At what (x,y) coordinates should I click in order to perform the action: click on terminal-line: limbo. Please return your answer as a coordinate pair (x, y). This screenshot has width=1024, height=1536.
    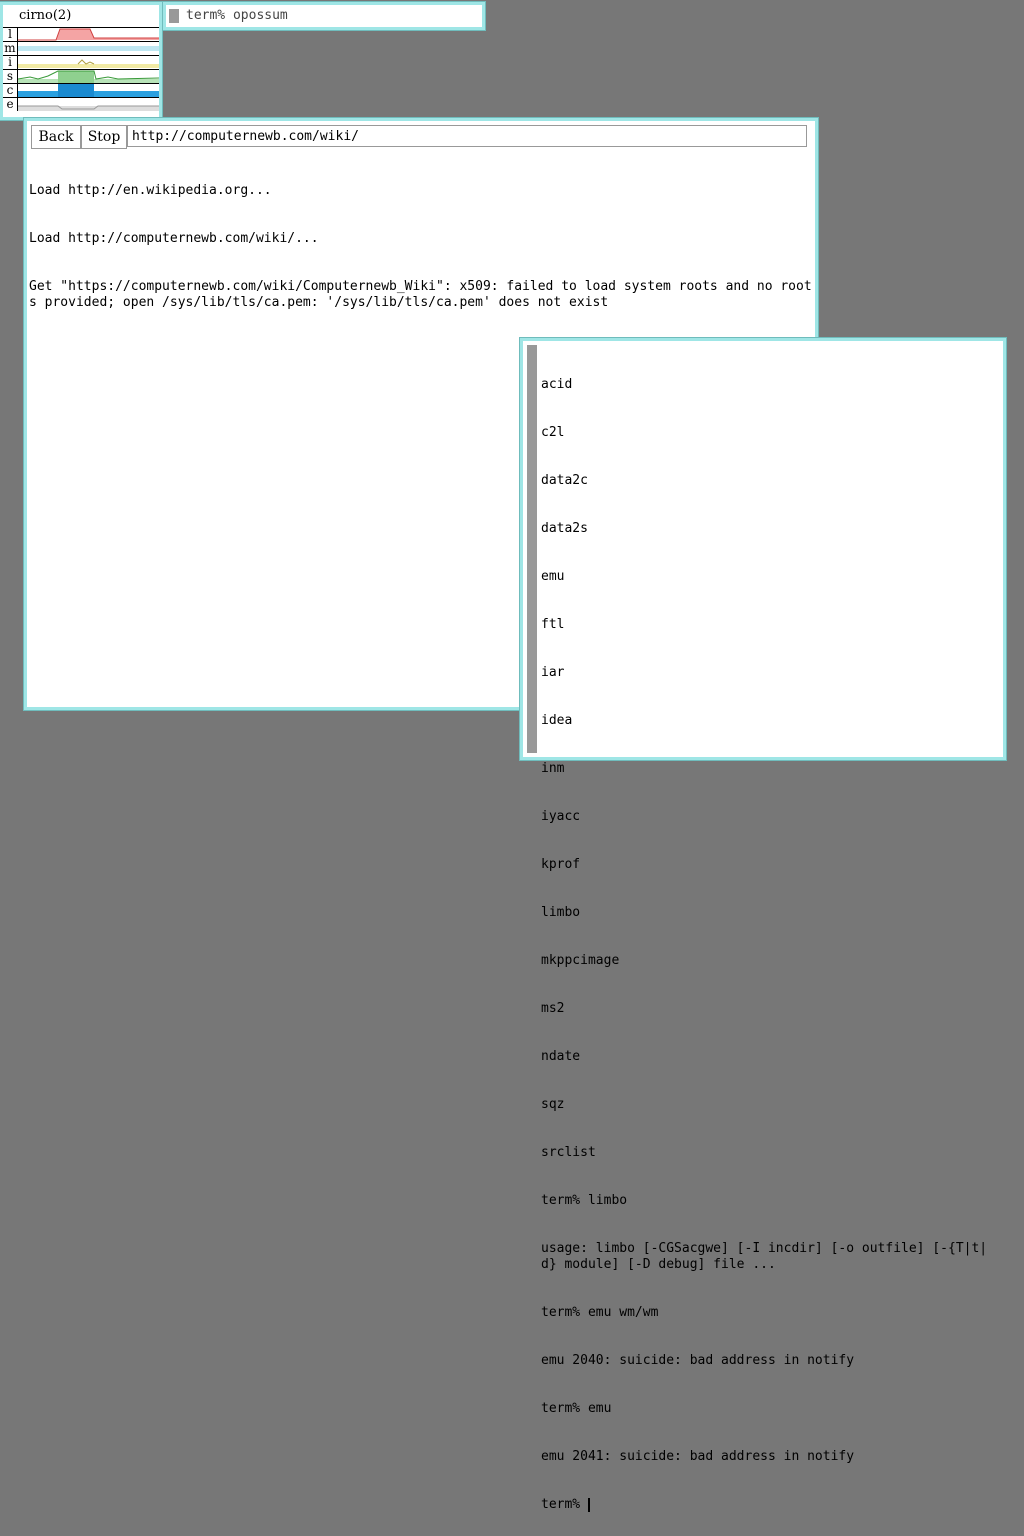
    Looking at the image, I should click on (561, 912).